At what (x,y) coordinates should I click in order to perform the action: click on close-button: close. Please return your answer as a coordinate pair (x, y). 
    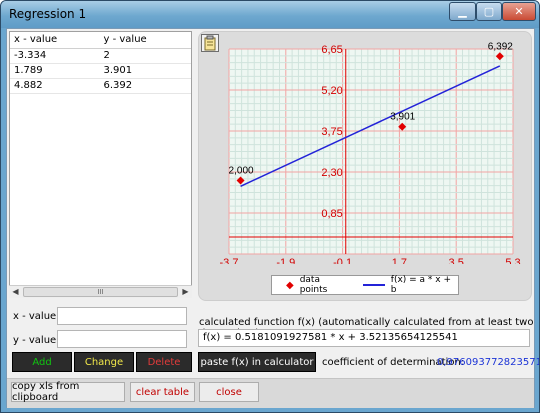
    Looking at the image, I should click on (229, 392).